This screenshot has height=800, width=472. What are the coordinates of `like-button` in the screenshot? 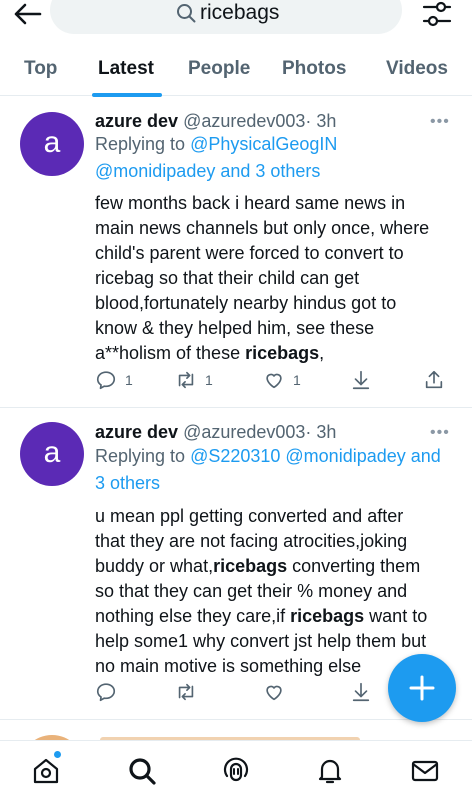 It's located at (274, 692).